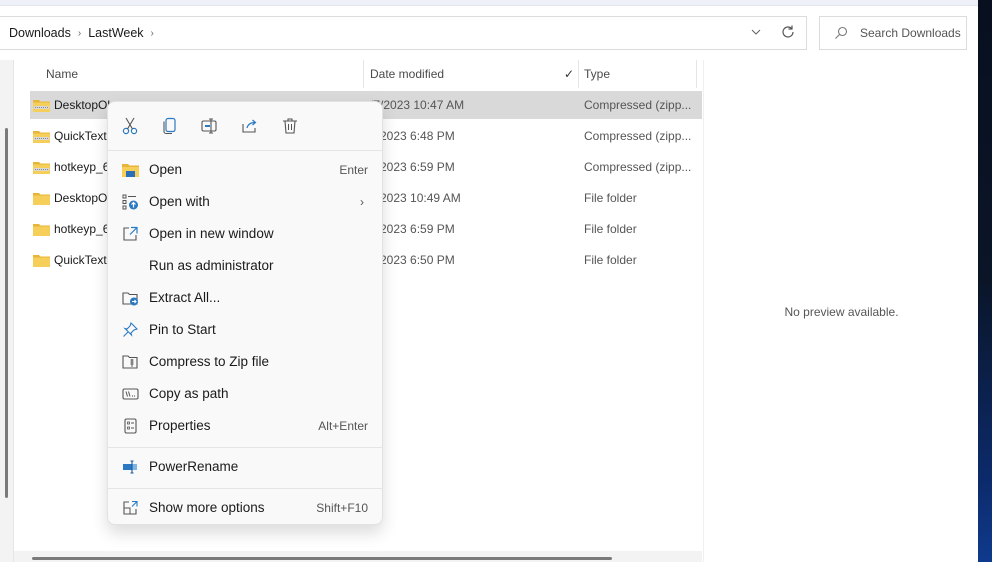  I want to click on horizontal-scrollbar-thumb, so click(322, 558).